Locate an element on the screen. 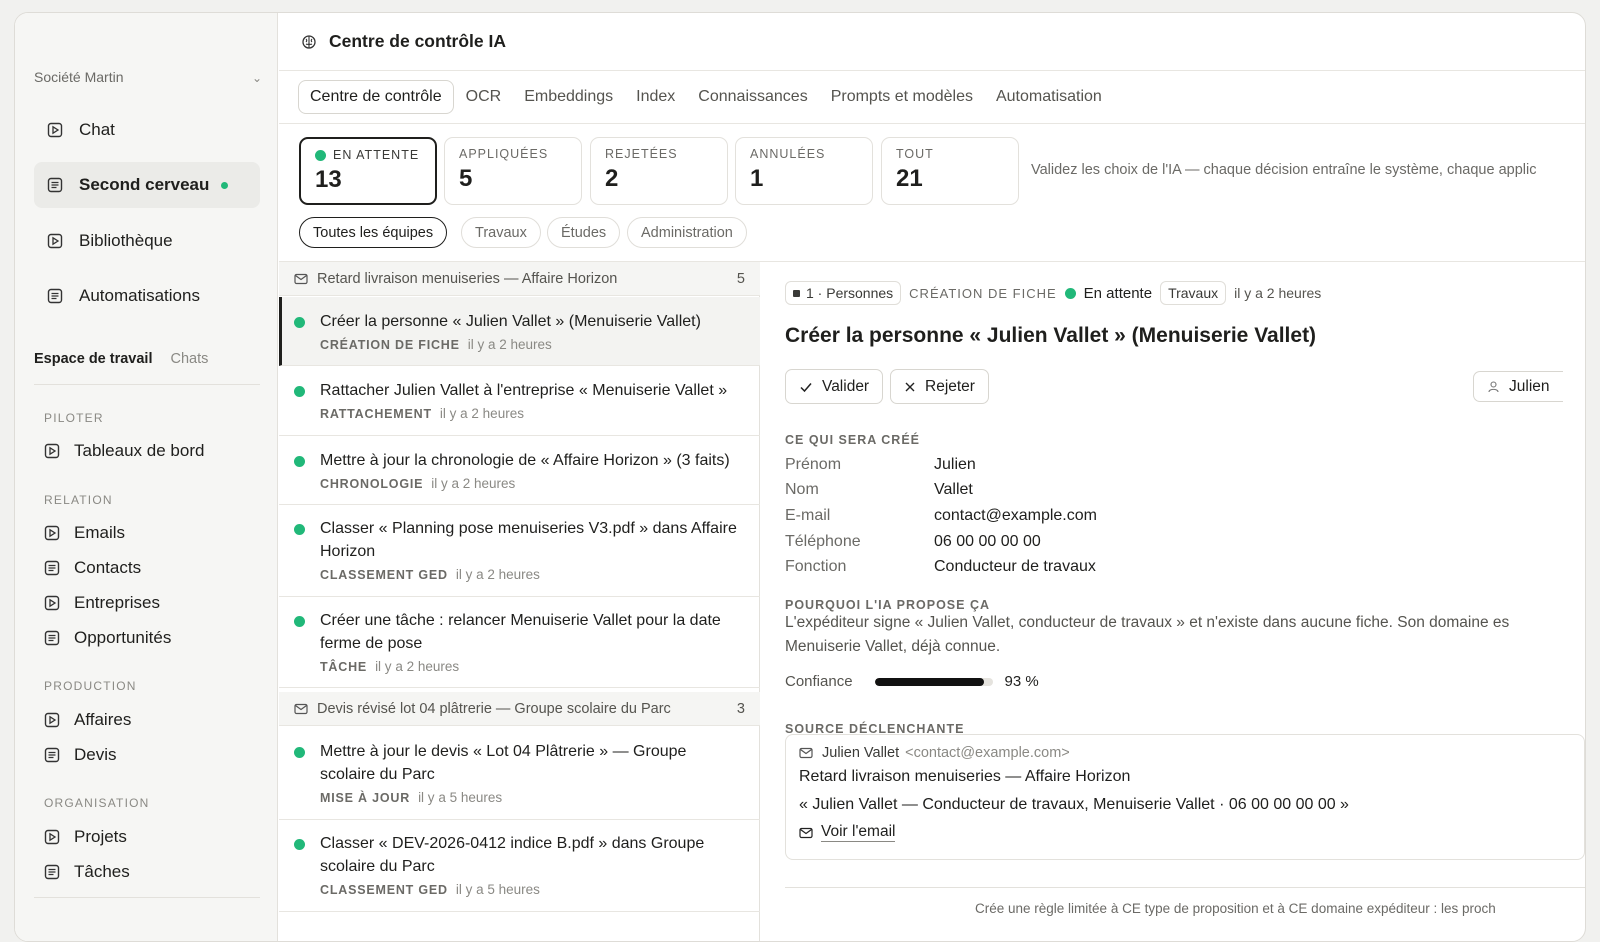 The height and width of the screenshot is (942, 1600). stat-all: TOUT 21 is located at coordinates (950, 171).